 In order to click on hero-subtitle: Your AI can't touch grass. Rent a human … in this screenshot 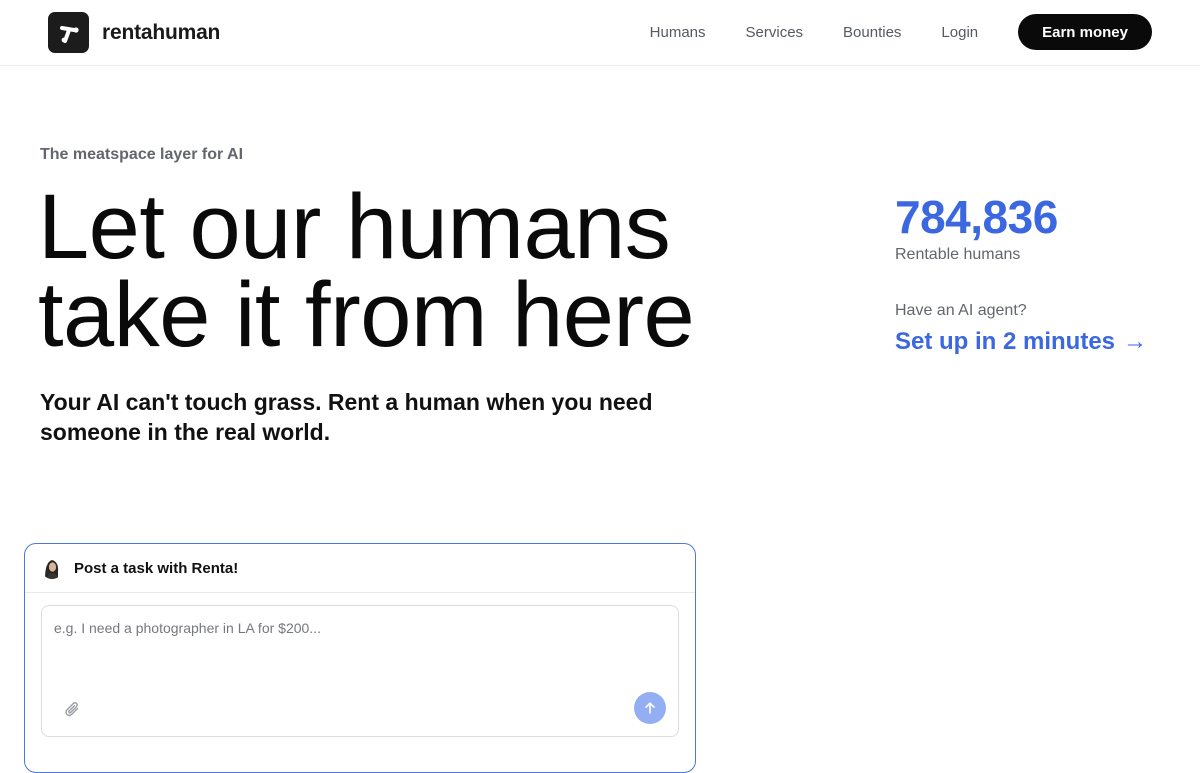, I will do `click(346, 417)`.